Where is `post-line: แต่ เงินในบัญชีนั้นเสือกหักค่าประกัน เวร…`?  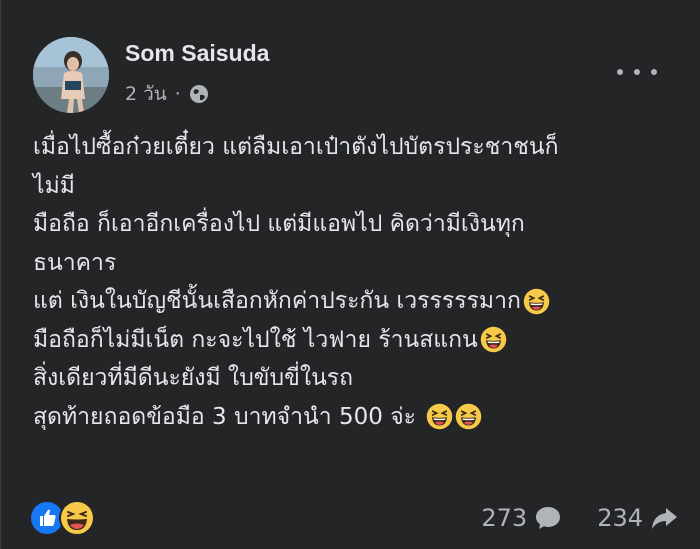
post-line: แต่ เงินในบัญชีนั้นเสือกหักค่าประกัน เวร… is located at coordinates (353, 301).